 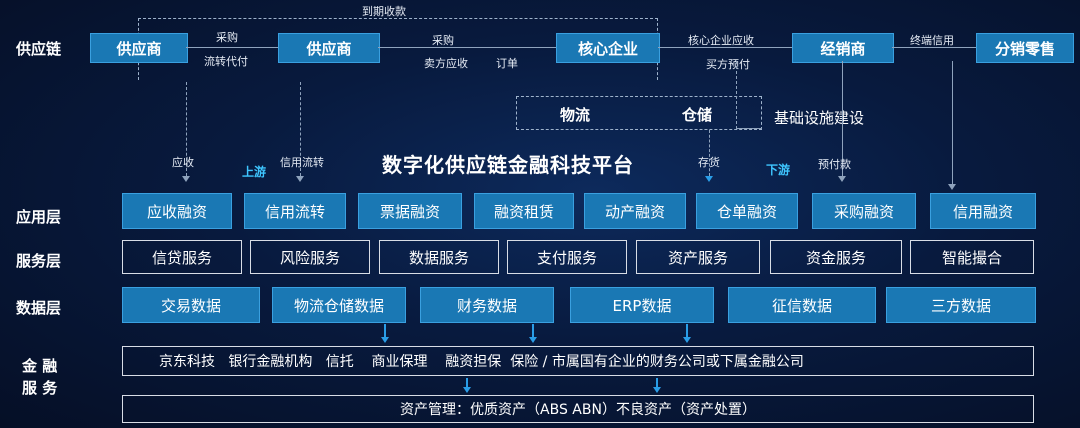 What do you see at coordinates (635, 211) in the screenshot?
I see `app-item-dongchan-rongzi: 动产融资` at bounding box center [635, 211].